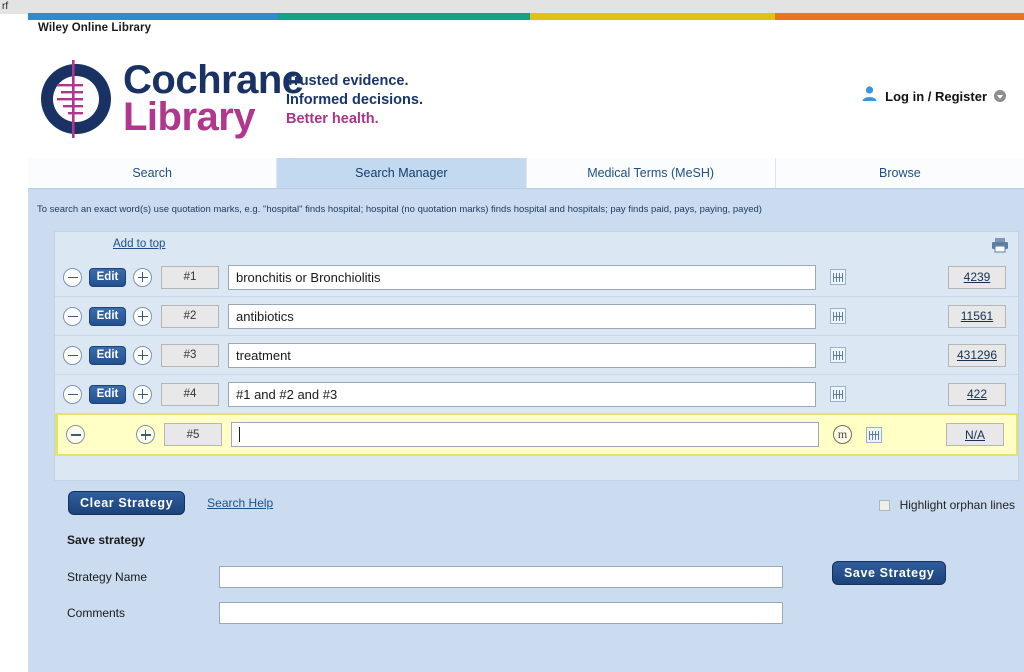 This screenshot has width=1024, height=672. I want to click on wiley-bar-segment-orange, so click(899, 16).